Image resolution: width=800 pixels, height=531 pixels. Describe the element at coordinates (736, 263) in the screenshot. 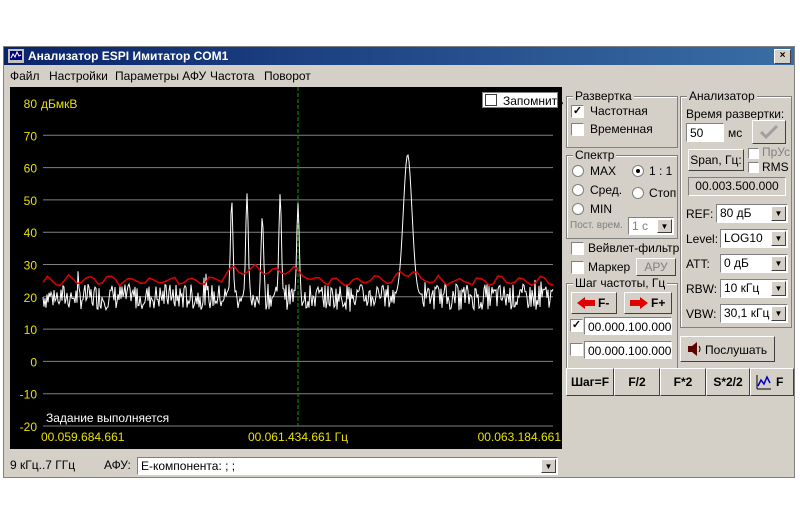

I see `att-value: 0 дБ` at that location.